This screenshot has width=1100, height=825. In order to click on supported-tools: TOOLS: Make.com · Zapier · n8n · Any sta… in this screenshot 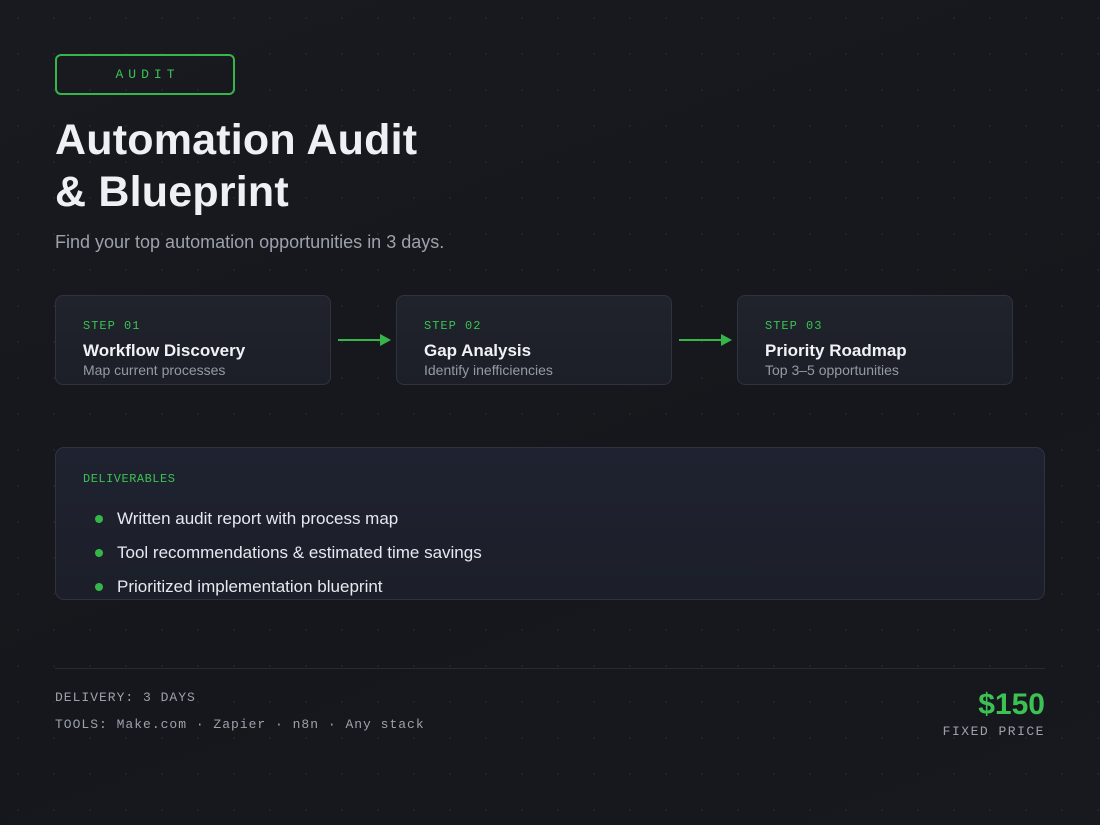, I will do `click(240, 724)`.